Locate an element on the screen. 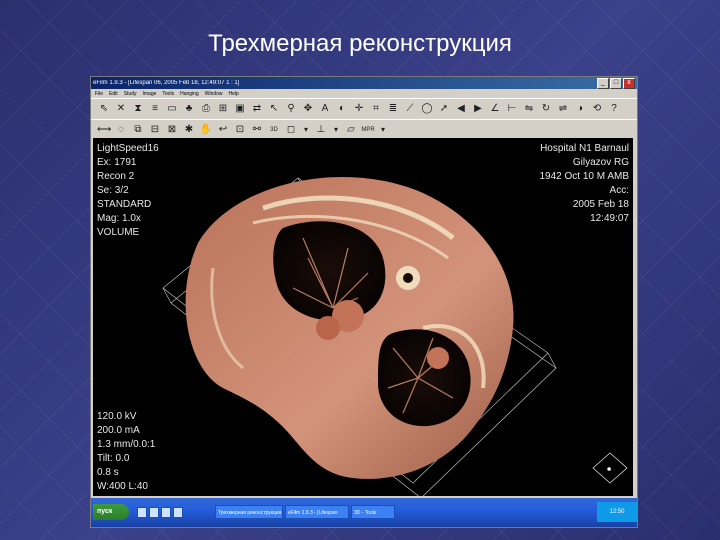 The width and height of the screenshot is (720, 540). menu-window: Window is located at coordinates (214, 94).